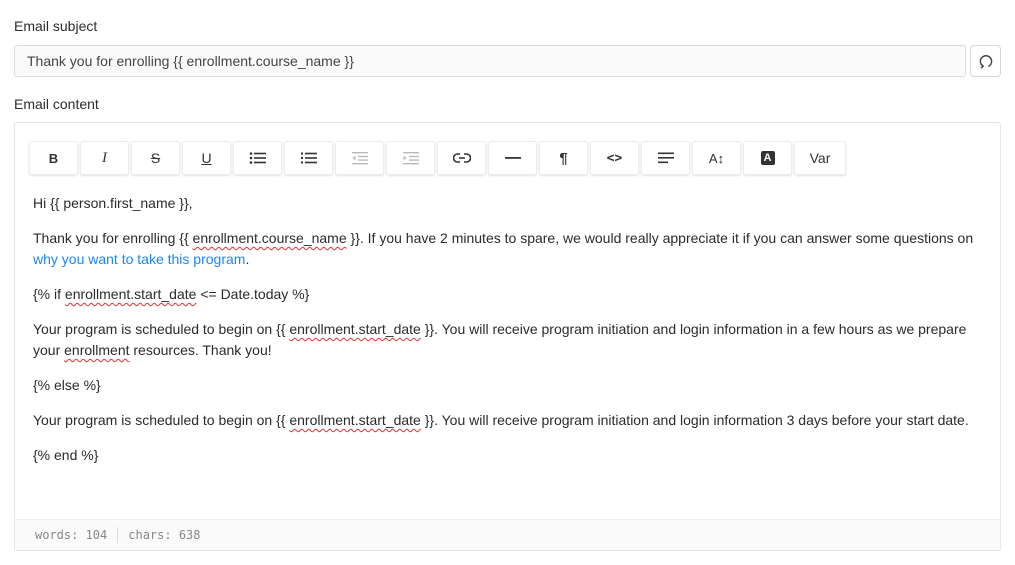  What do you see at coordinates (200, 350) in the screenshot?
I see `start-now-text-c: resources. Thank you!` at bounding box center [200, 350].